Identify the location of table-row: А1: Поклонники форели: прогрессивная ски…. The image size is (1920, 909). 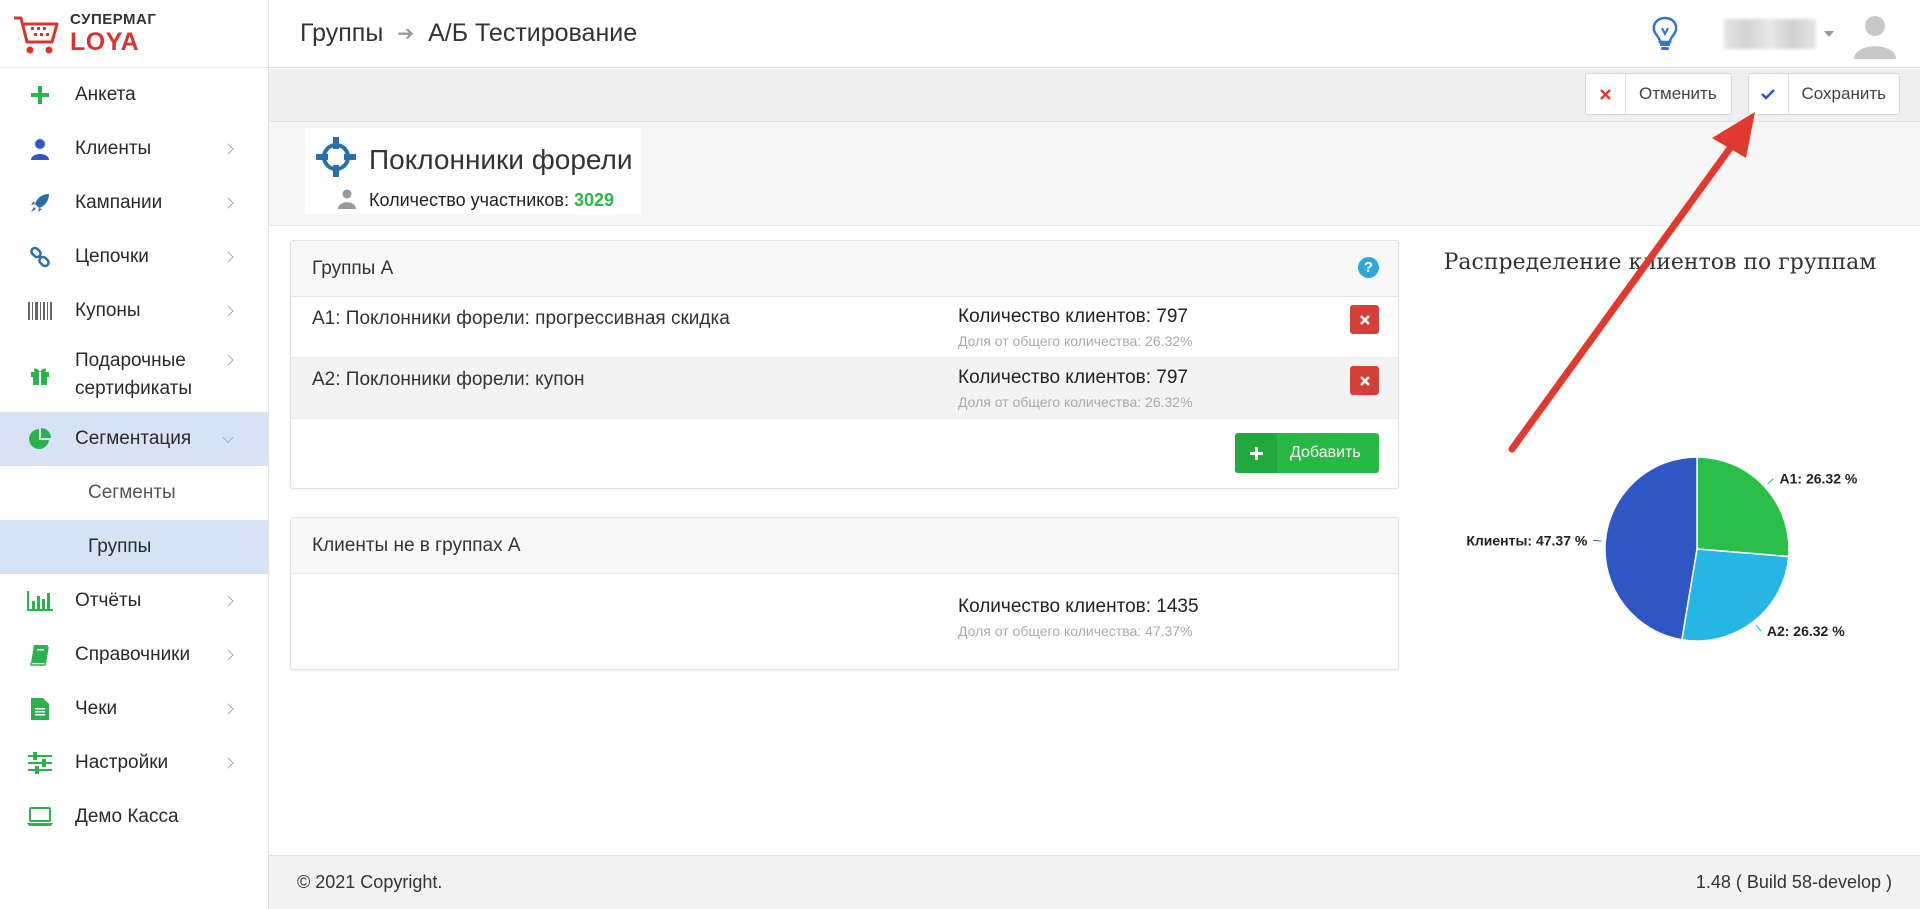
(844, 327).